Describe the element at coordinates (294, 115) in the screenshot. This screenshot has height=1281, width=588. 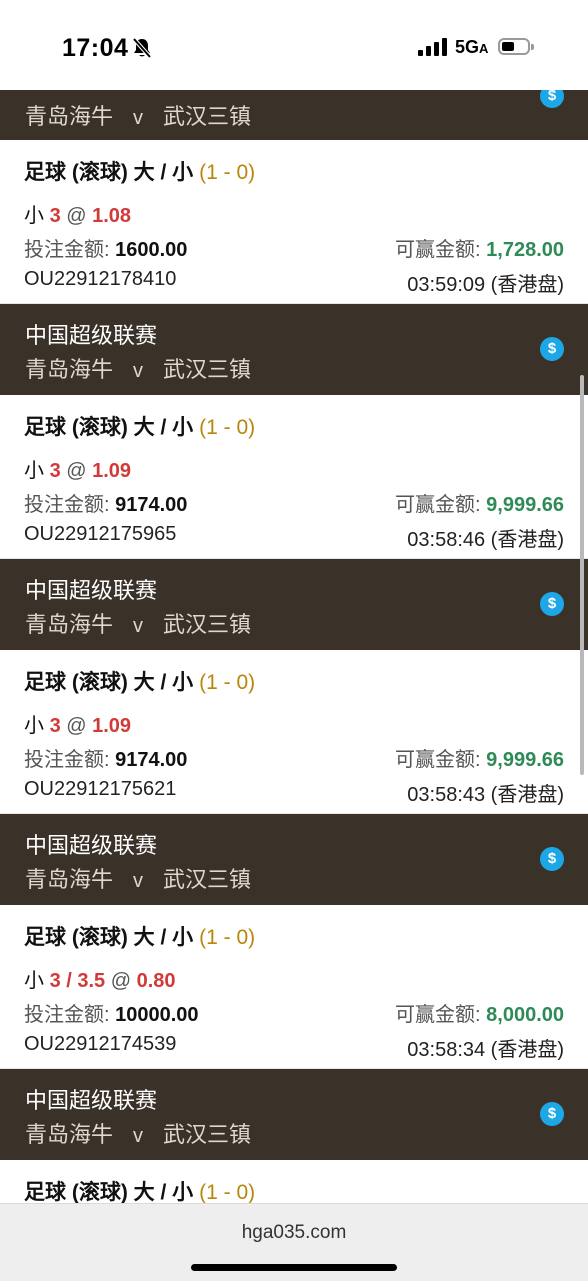
I see `match-header: 青岛海牛 v 武汉三镇 $` at that location.